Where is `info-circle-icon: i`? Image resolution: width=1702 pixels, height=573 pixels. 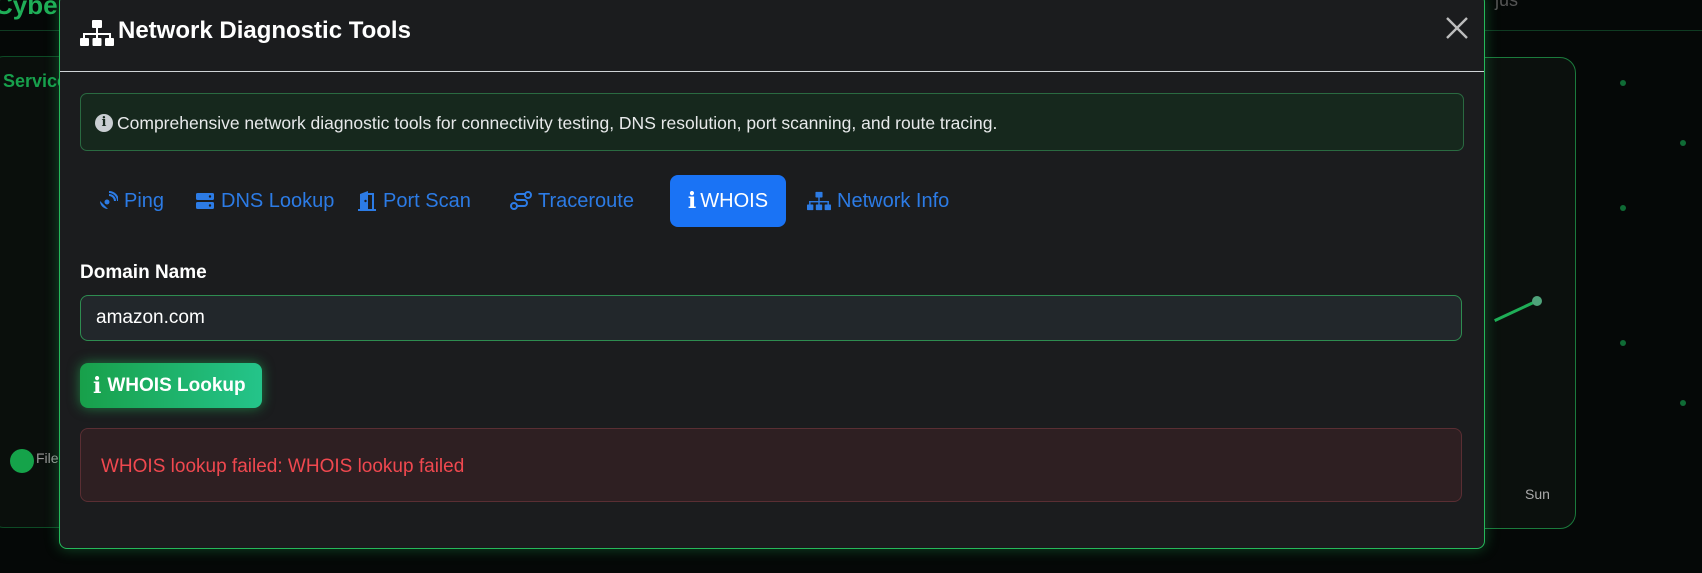
info-circle-icon: i is located at coordinates (104, 123).